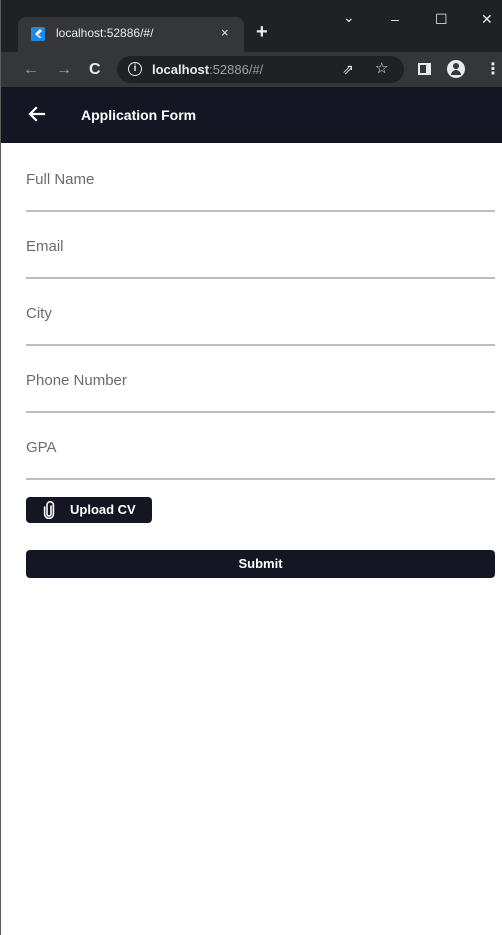 The width and height of the screenshot is (502, 935). Describe the element at coordinates (37, 116) in the screenshot. I see `back-arrow-icon` at that location.